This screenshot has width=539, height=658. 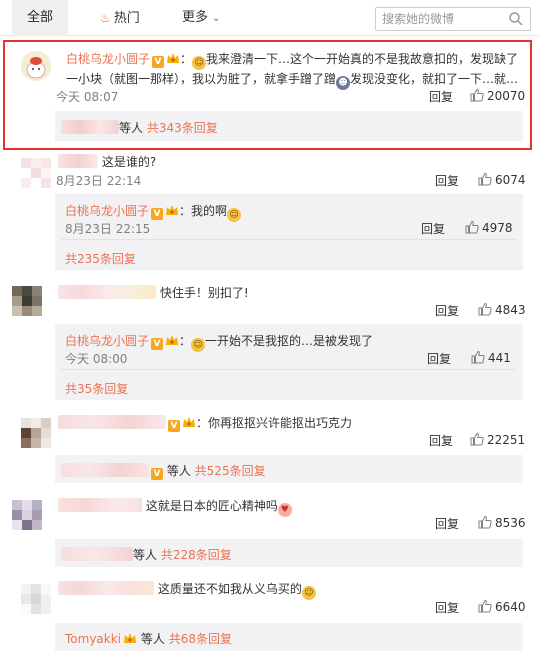 I want to click on reply-summary-line: 等人 共343条回复, so click(x=139, y=127).